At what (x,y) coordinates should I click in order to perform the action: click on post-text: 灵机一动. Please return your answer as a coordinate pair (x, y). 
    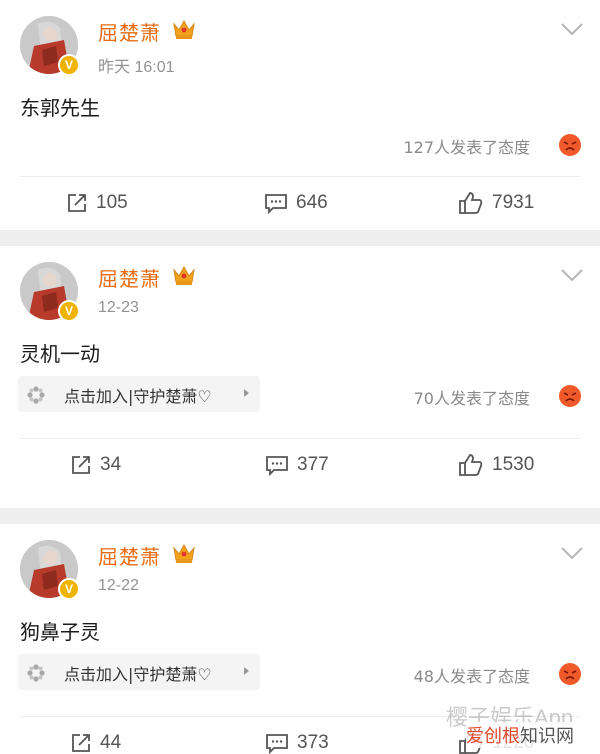
    Looking at the image, I should click on (60, 352).